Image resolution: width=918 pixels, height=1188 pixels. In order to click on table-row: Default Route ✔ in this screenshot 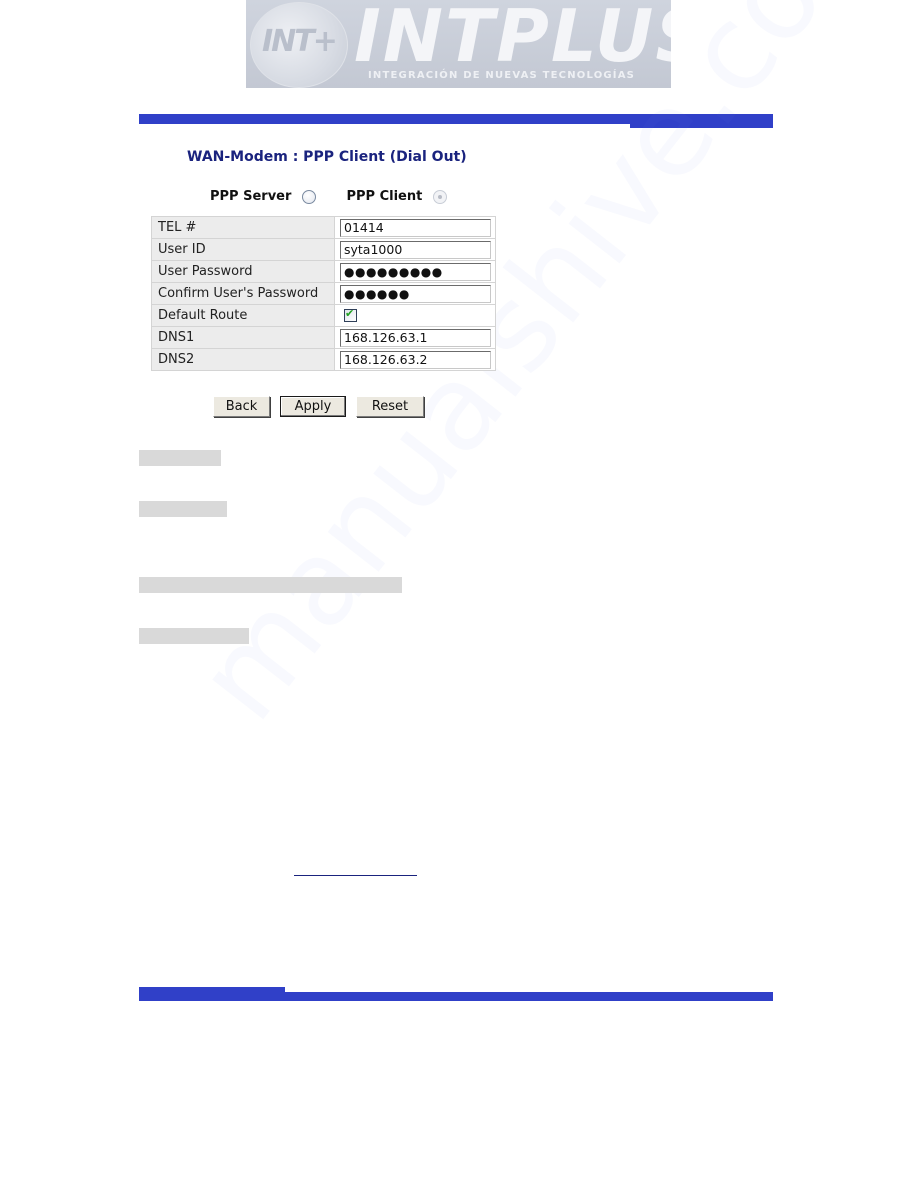, I will do `click(323, 315)`.